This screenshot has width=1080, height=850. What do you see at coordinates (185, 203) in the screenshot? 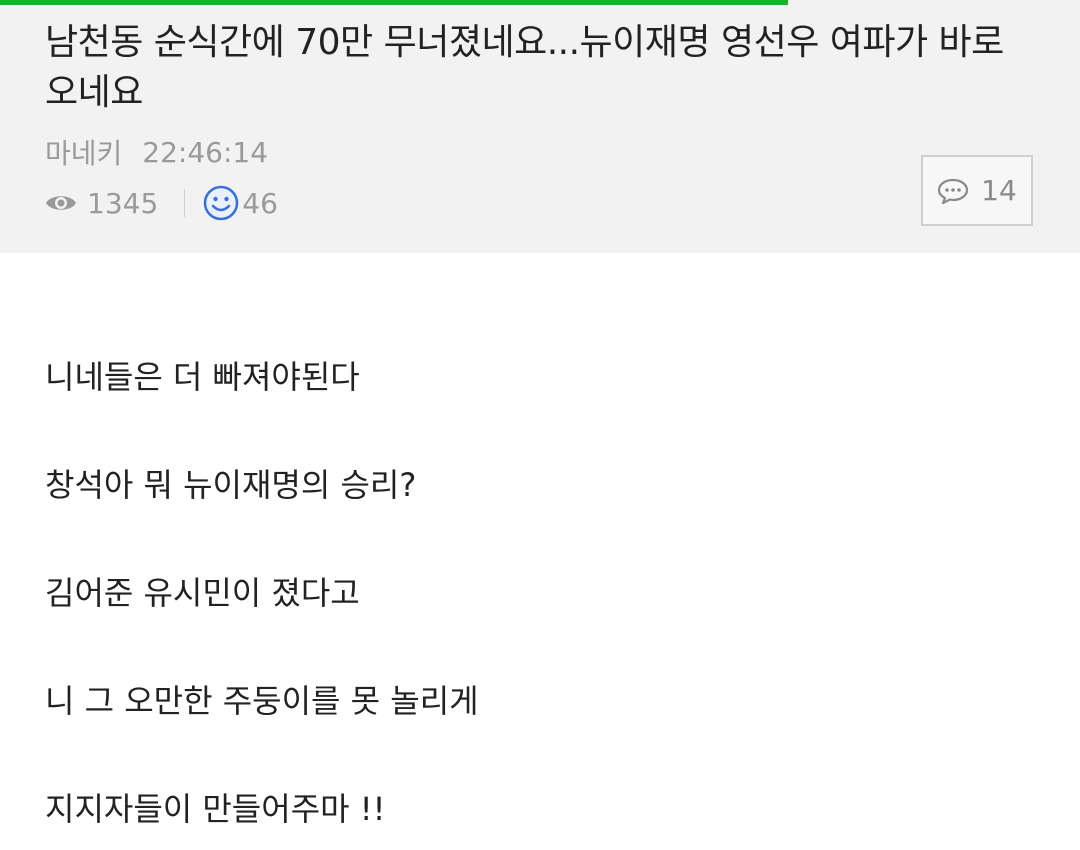
I see `stats-divider` at bounding box center [185, 203].